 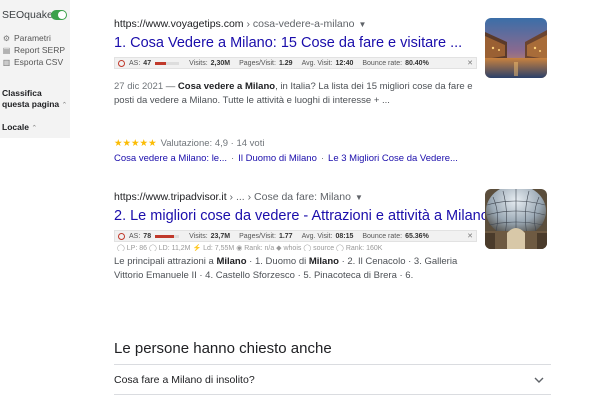 What do you see at coordinates (147, 236) in the screenshot?
I see `as-value: 78` at bounding box center [147, 236].